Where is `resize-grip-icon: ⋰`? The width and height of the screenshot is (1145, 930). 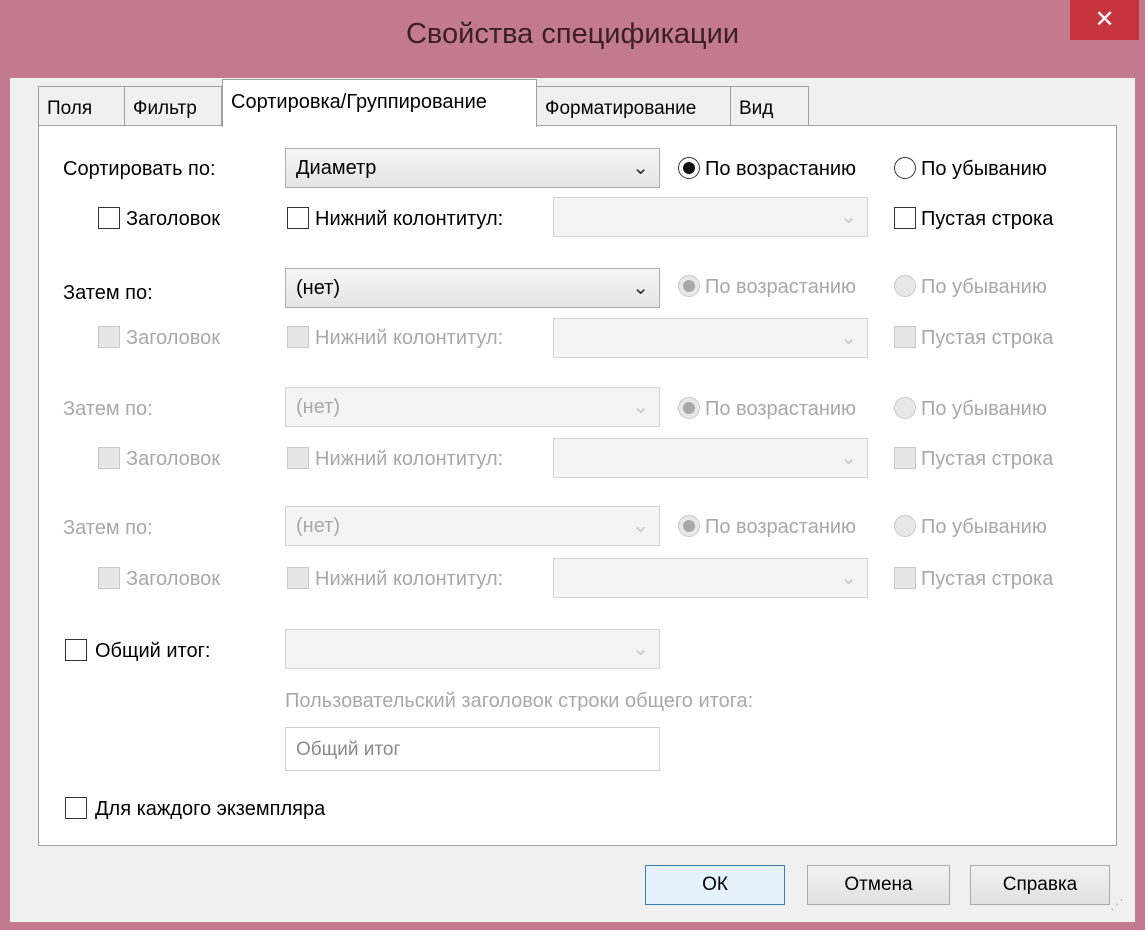 resize-grip-icon: ⋰ is located at coordinates (1117, 904).